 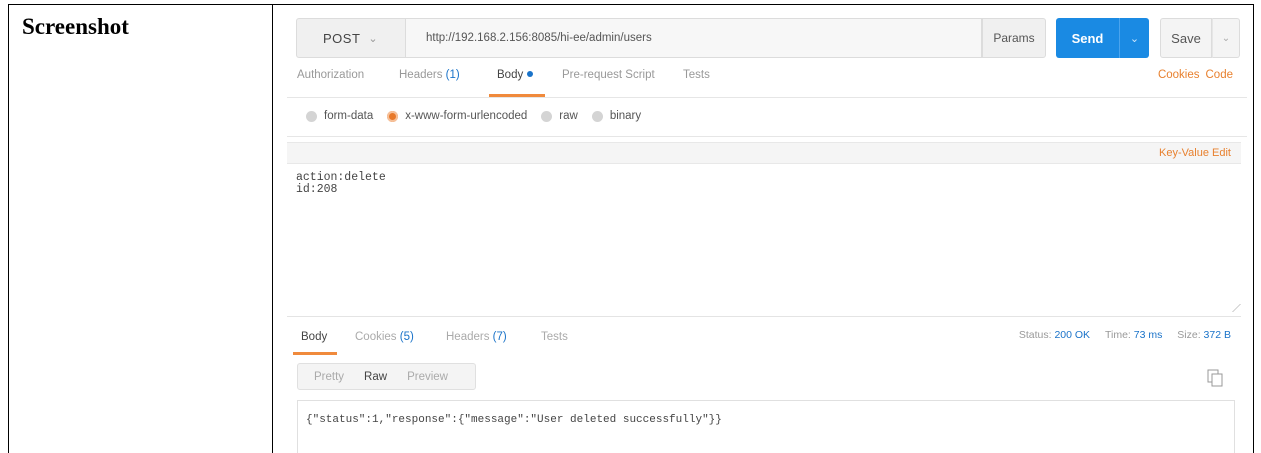 I want to click on tab-authorization: Authorization, so click(x=330, y=83).